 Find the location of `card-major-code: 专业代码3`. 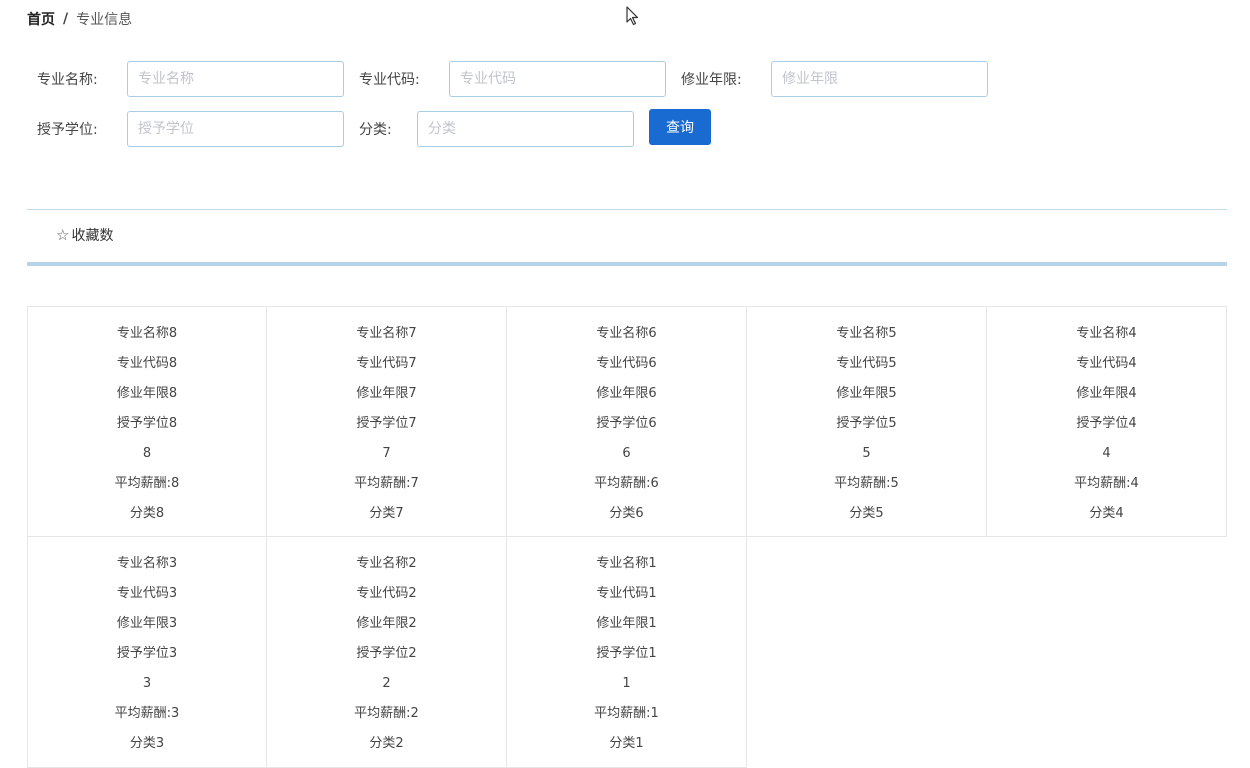

card-major-code: 专业代码3 is located at coordinates (147, 593).